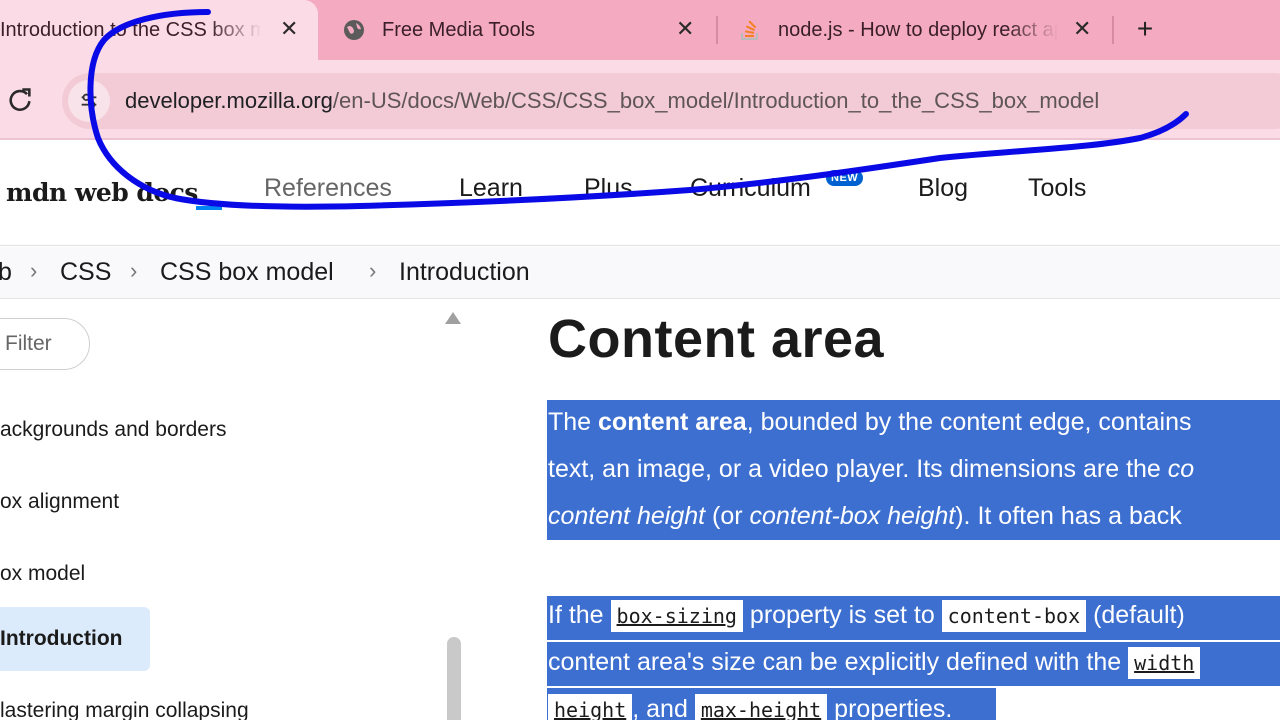 This screenshot has height=720, width=1280. What do you see at coordinates (716, 339) in the screenshot?
I see `section-heading: Content area` at bounding box center [716, 339].